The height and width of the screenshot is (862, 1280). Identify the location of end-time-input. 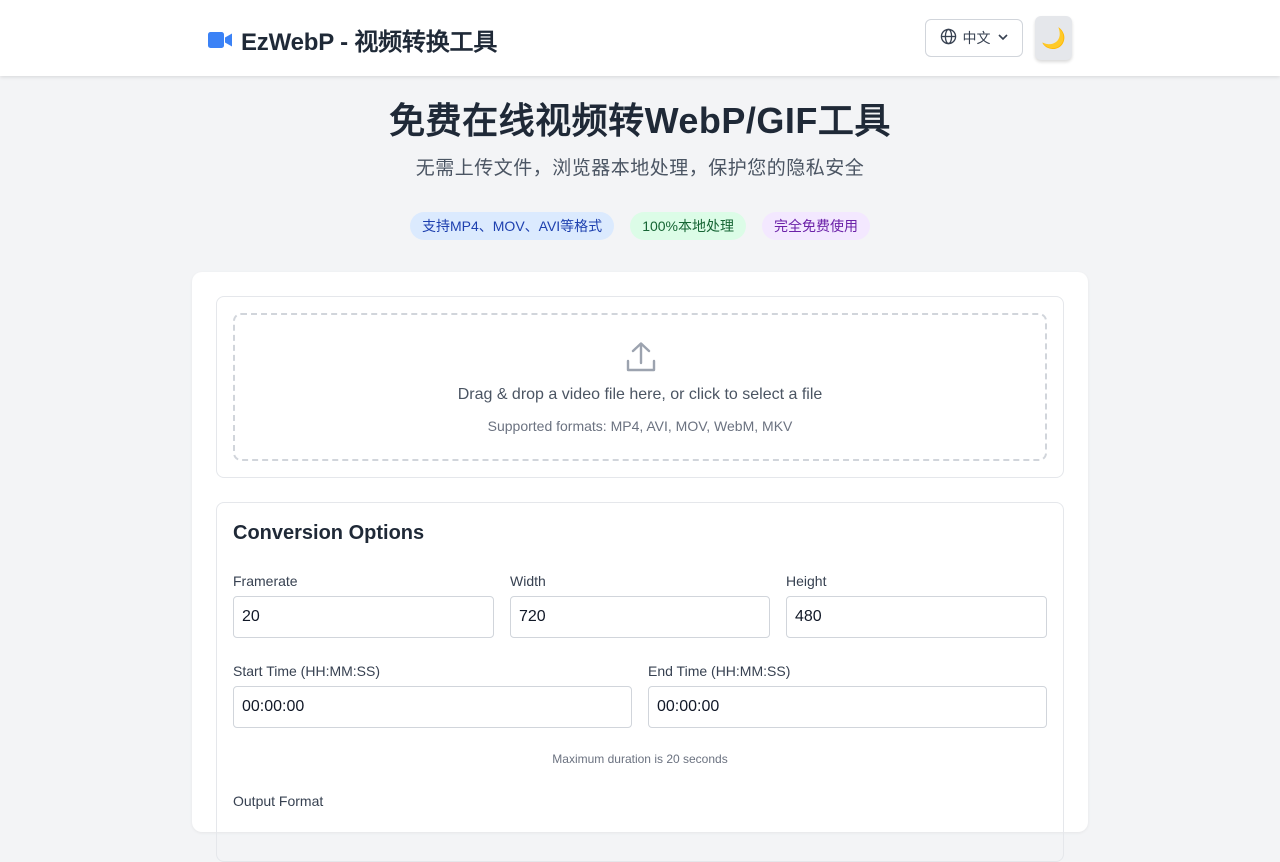
(847, 707).